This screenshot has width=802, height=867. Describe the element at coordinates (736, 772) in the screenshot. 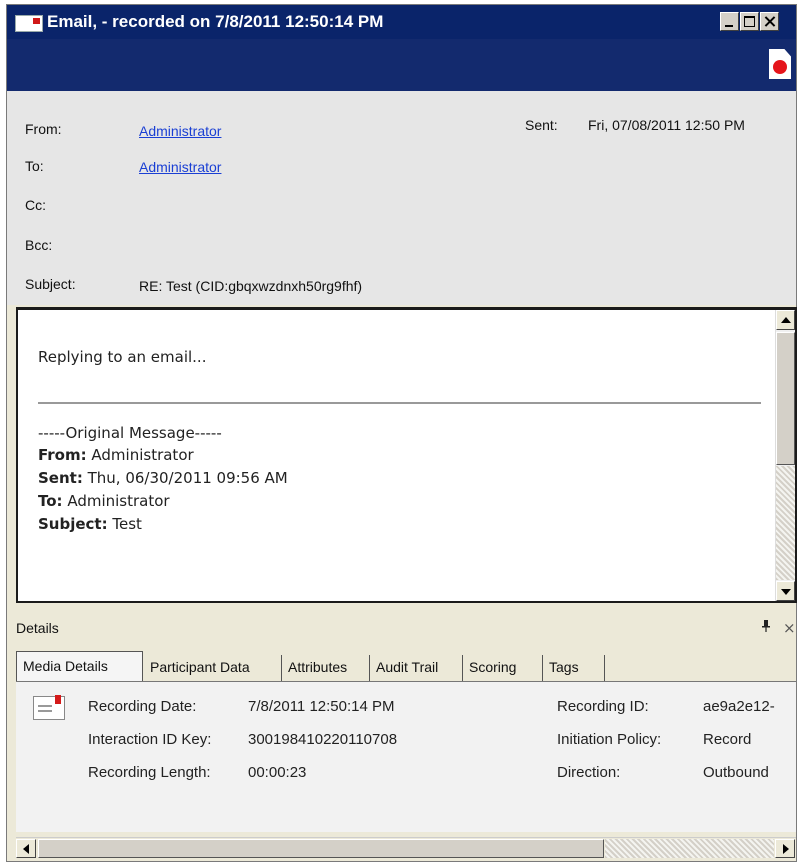

I see `direction-value: Outbound` at that location.